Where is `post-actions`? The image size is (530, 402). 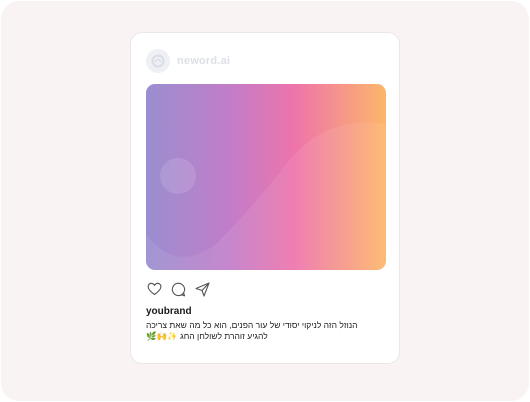 post-actions is located at coordinates (178, 289).